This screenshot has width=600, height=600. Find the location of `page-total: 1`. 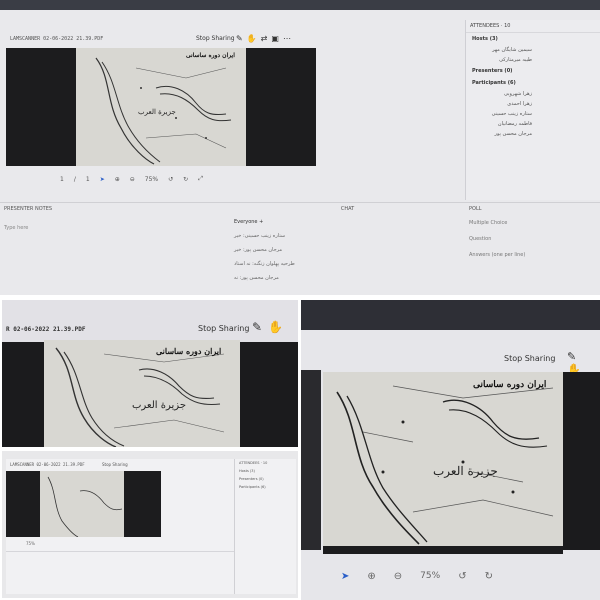

page-total: 1 is located at coordinates (87, 179).